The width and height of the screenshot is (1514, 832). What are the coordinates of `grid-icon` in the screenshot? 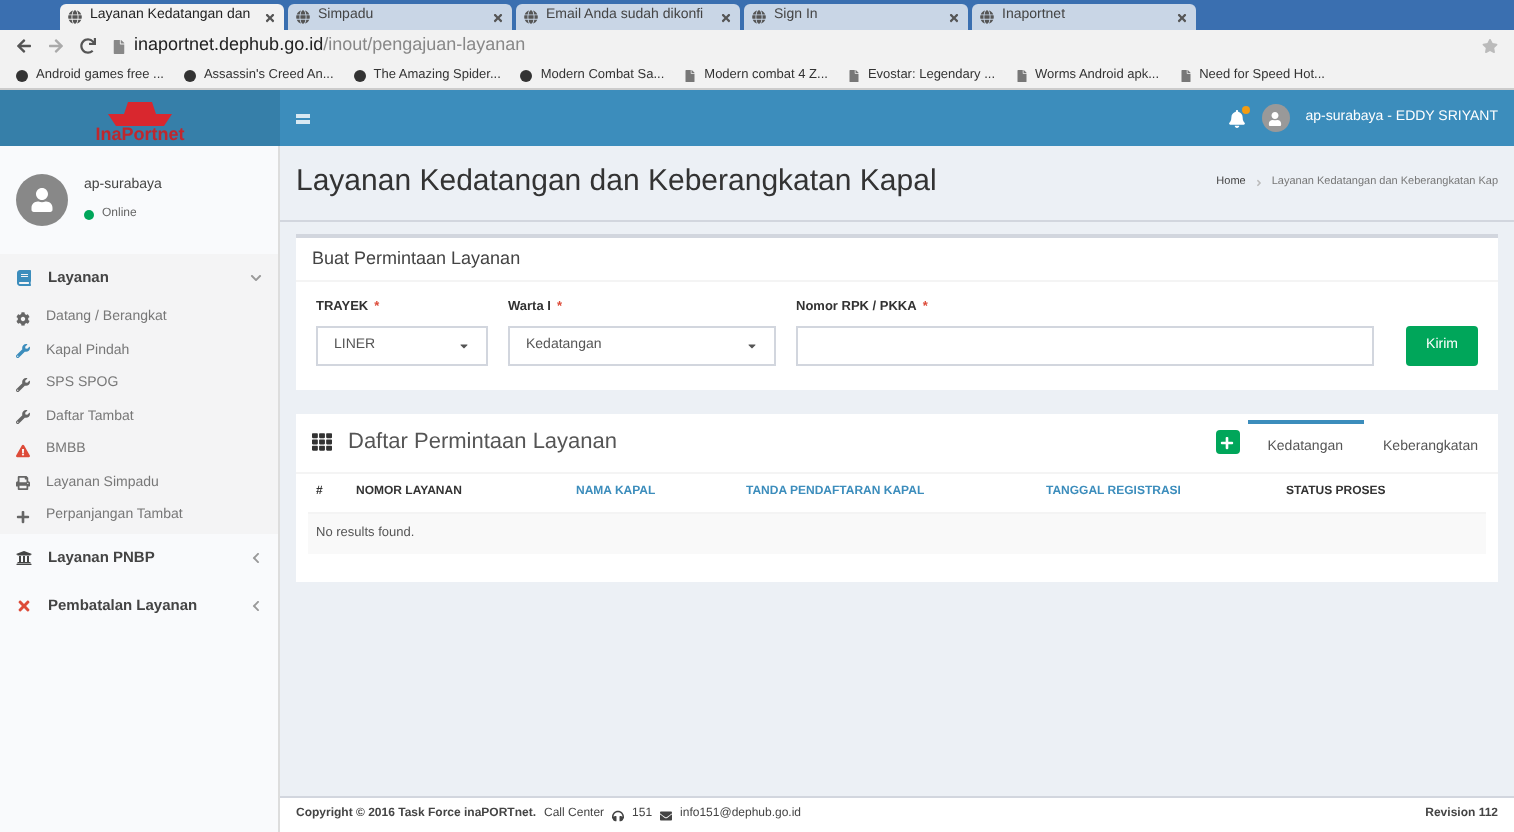 It's located at (322, 442).